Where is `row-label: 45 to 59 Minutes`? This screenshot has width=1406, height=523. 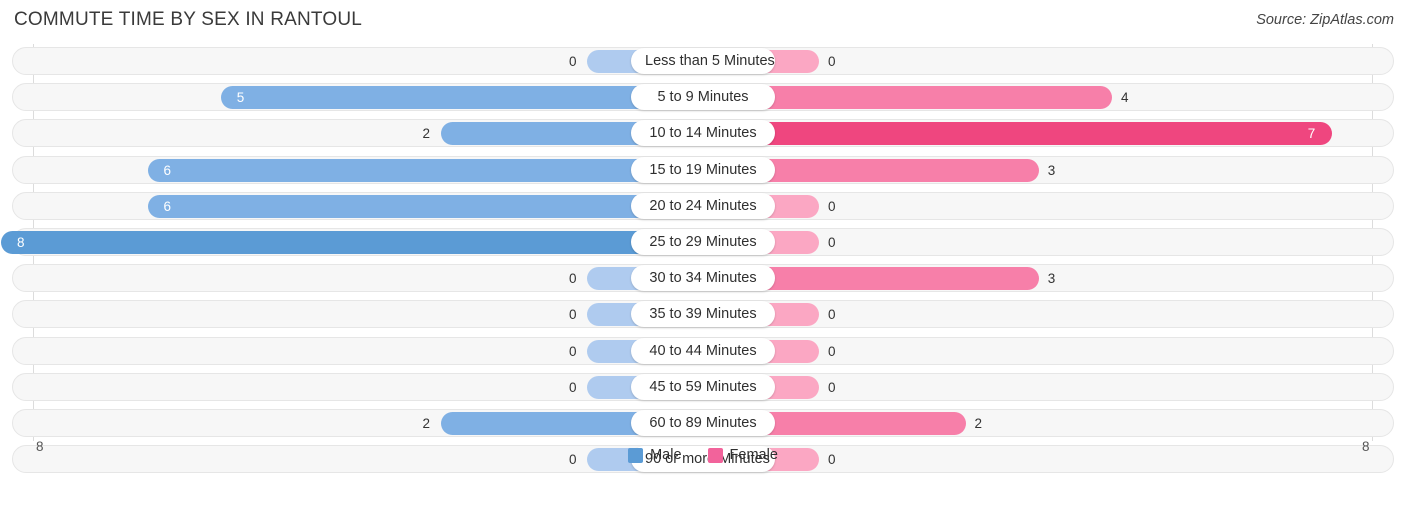
row-label: 45 to 59 Minutes is located at coordinates (703, 386).